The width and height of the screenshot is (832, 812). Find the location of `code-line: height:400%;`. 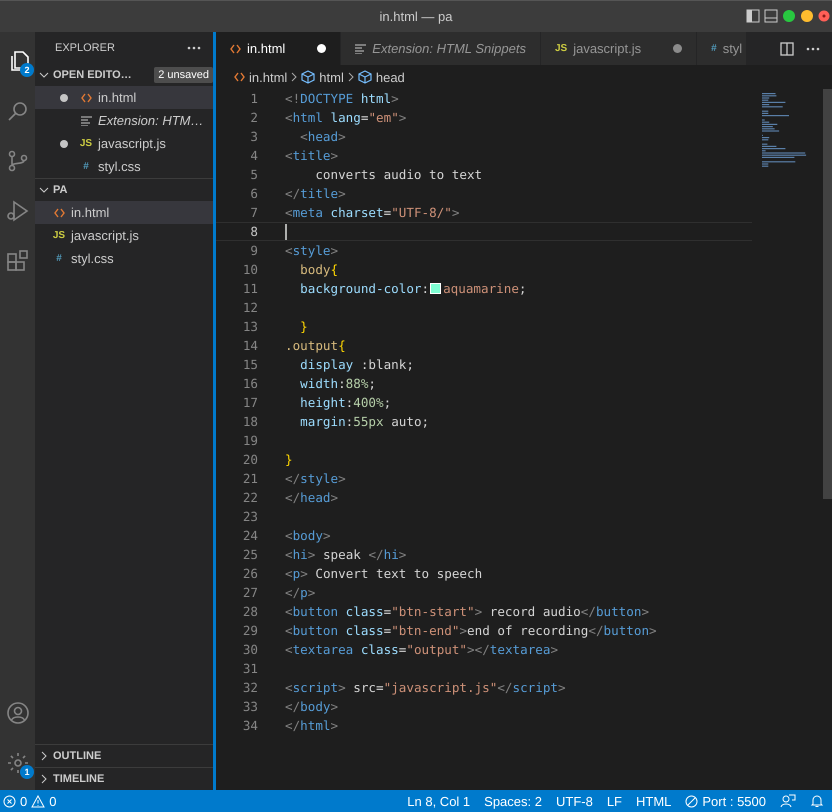

code-line: height:400%; is located at coordinates (345, 402).